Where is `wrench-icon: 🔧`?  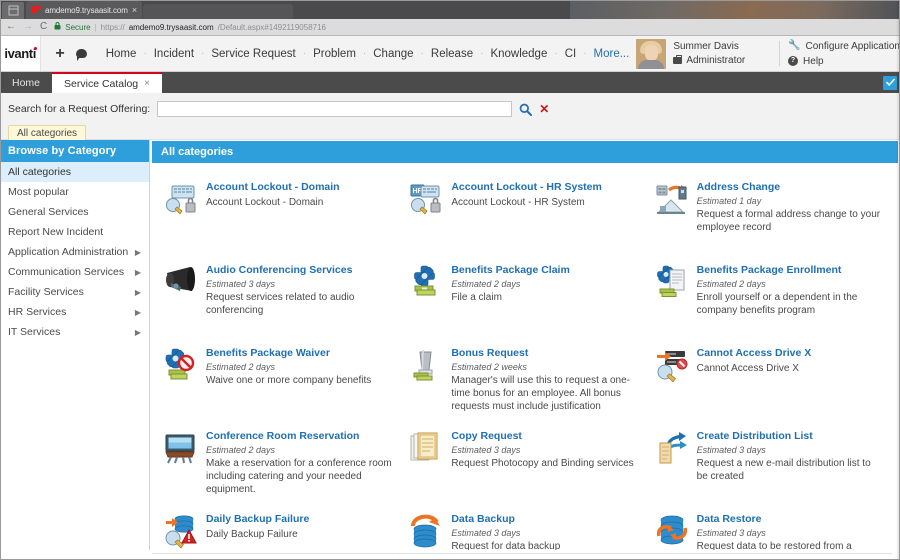 wrench-icon: 🔧 is located at coordinates (794, 45).